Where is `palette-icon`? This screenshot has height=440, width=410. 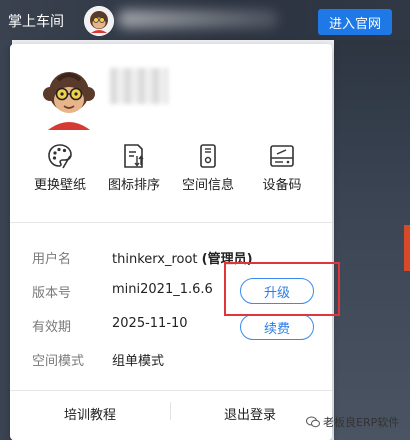 palette-icon is located at coordinates (60, 156).